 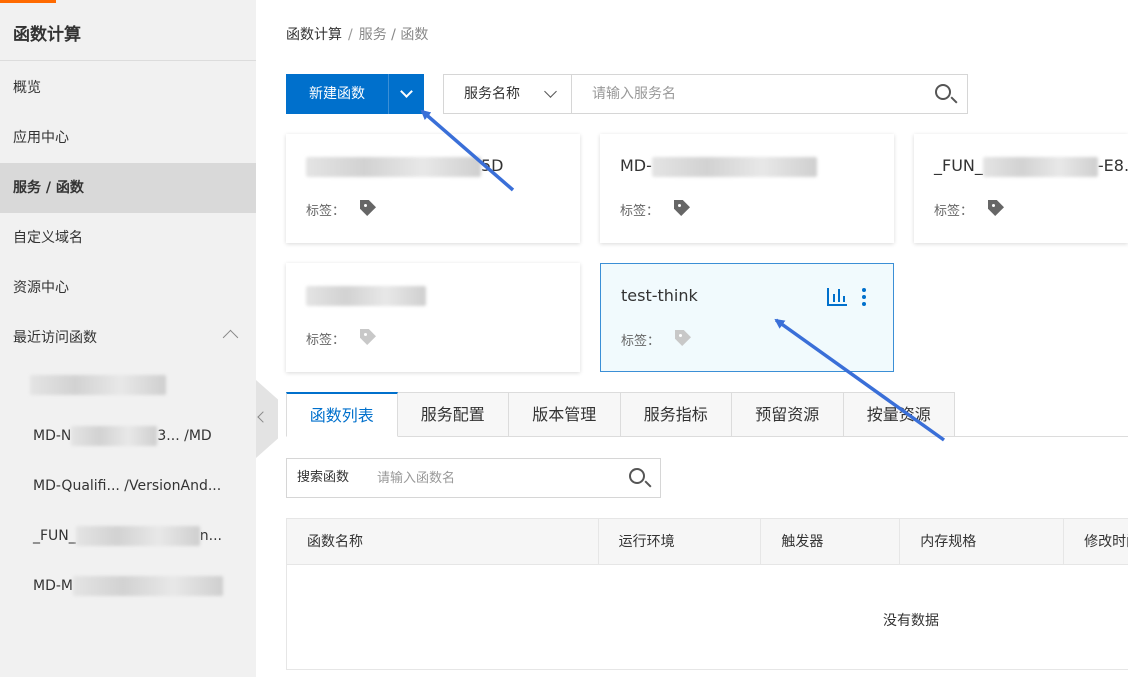 I want to click on chevron-up-icon, so click(x=230, y=337).